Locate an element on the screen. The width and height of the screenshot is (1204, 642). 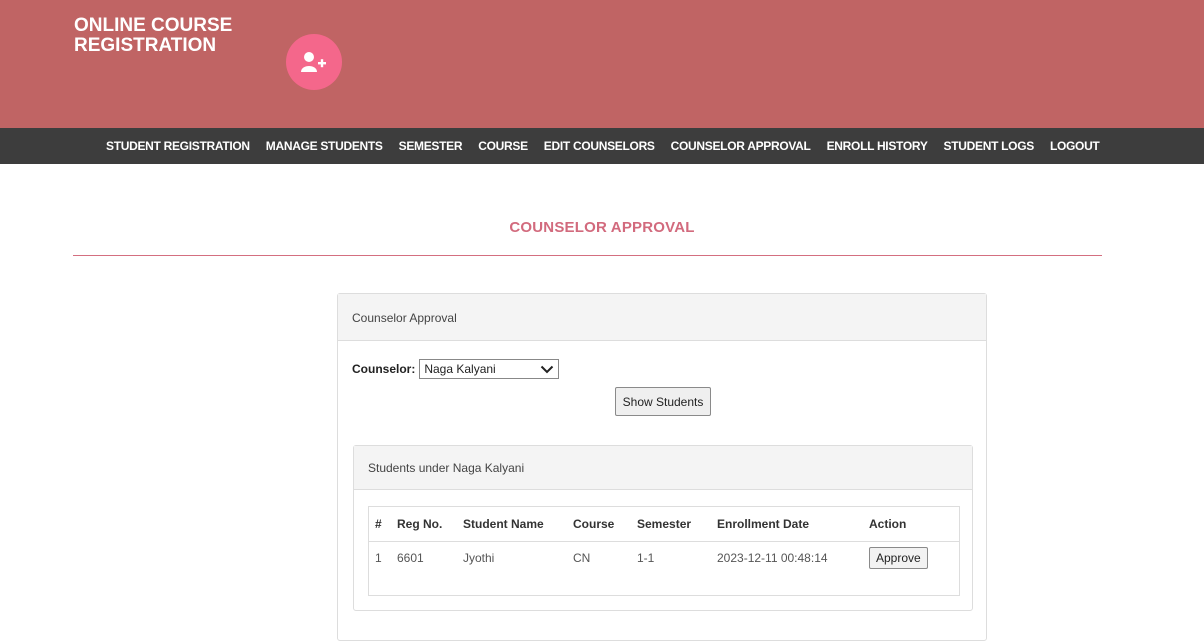
page-title: COUNSELOR APPROVAL is located at coordinates (602, 227).